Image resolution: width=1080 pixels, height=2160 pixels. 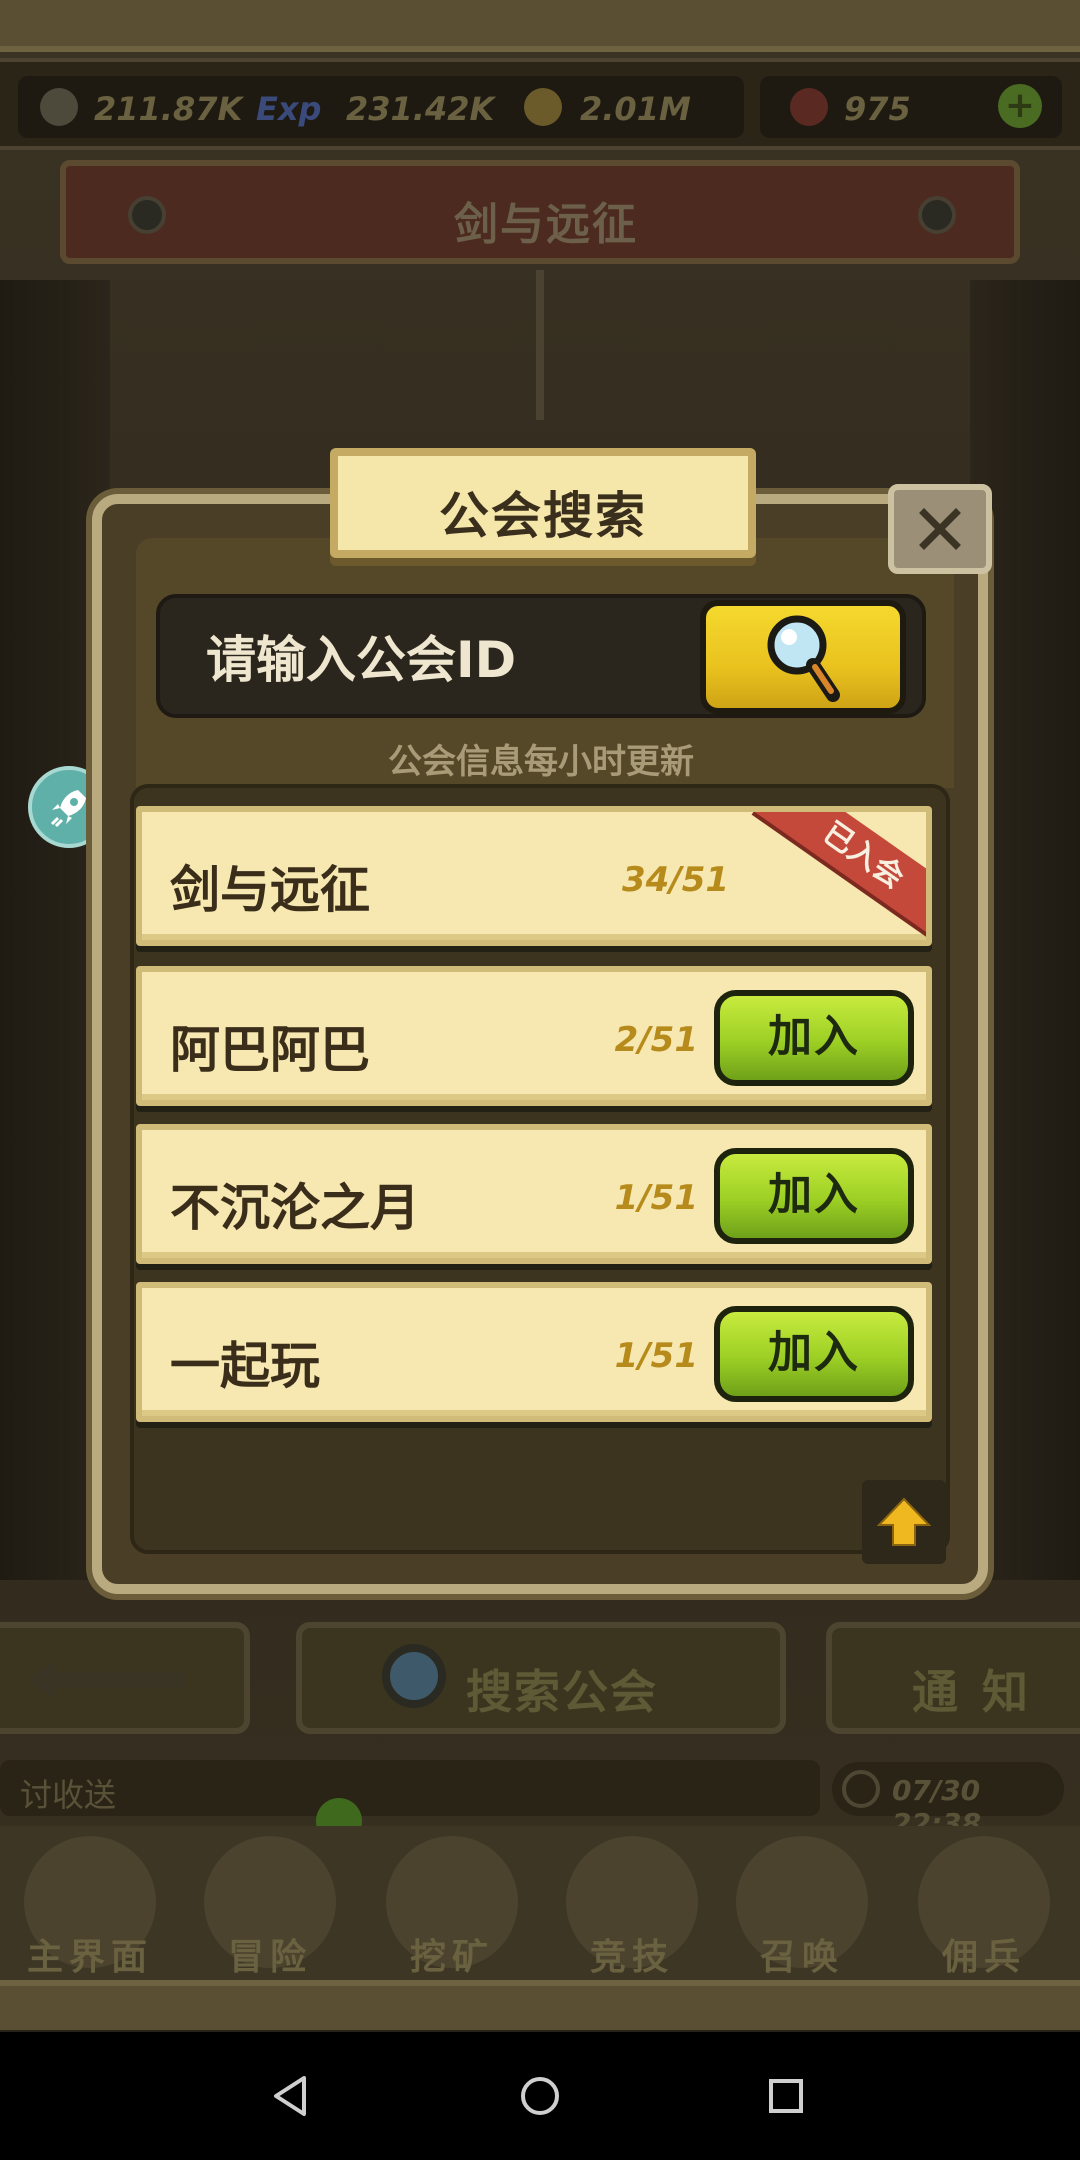 What do you see at coordinates (269, 1957) in the screenshot?
I see `nav-label: 冒险` at bounding box center [269, 1957].